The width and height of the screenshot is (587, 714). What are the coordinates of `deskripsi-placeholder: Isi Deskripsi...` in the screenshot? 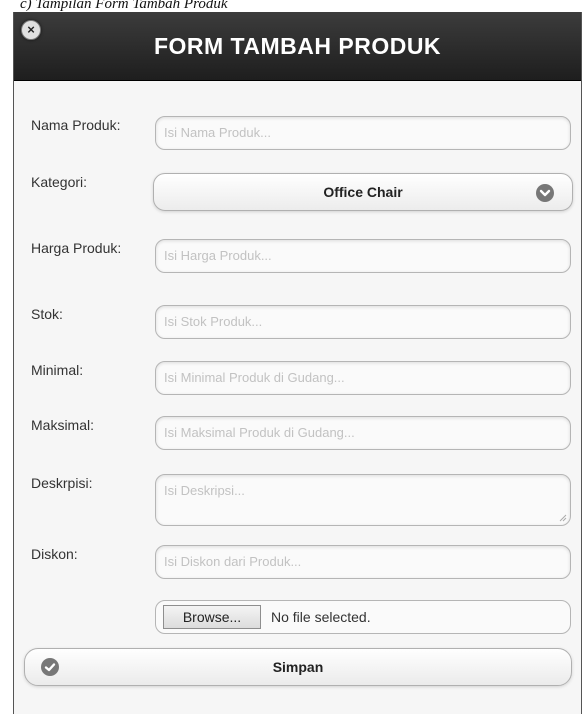 It's located at (204, 490).